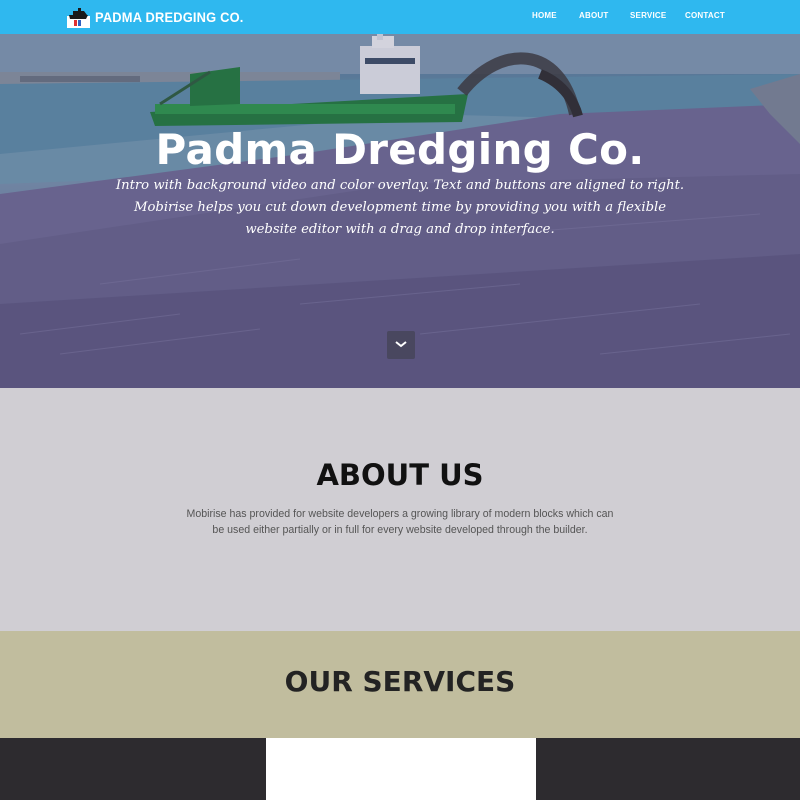 This screenshot has height=800, width=800. I want to click on services-cards-area, so click(400, 769).